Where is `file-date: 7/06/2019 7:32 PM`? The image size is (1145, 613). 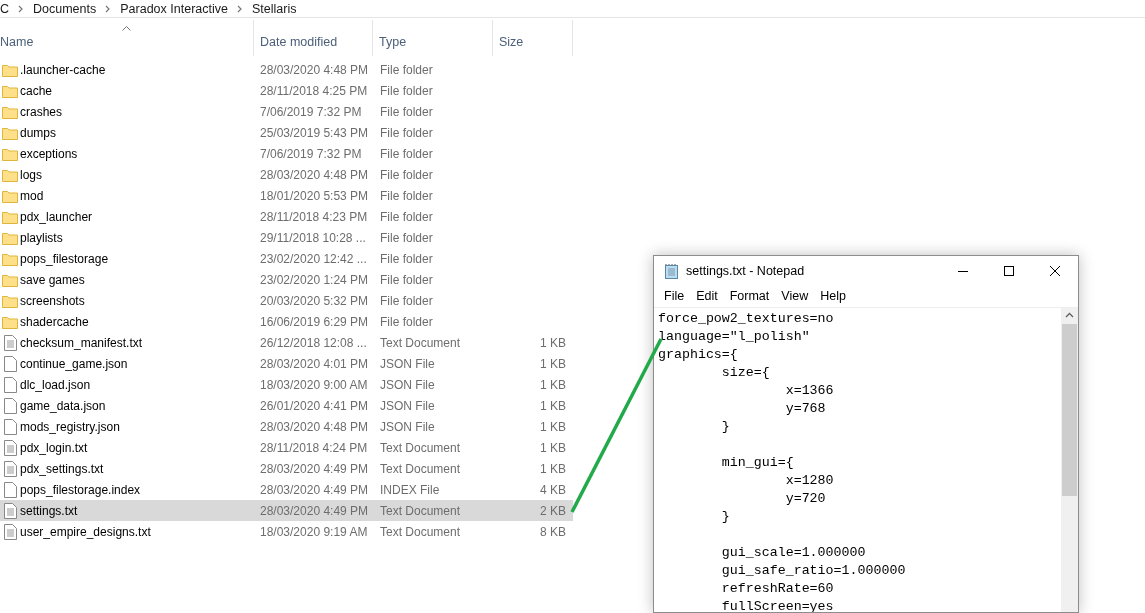
file-date: 7/06/2019 7:32 PM is located at coordinates (311, 153).